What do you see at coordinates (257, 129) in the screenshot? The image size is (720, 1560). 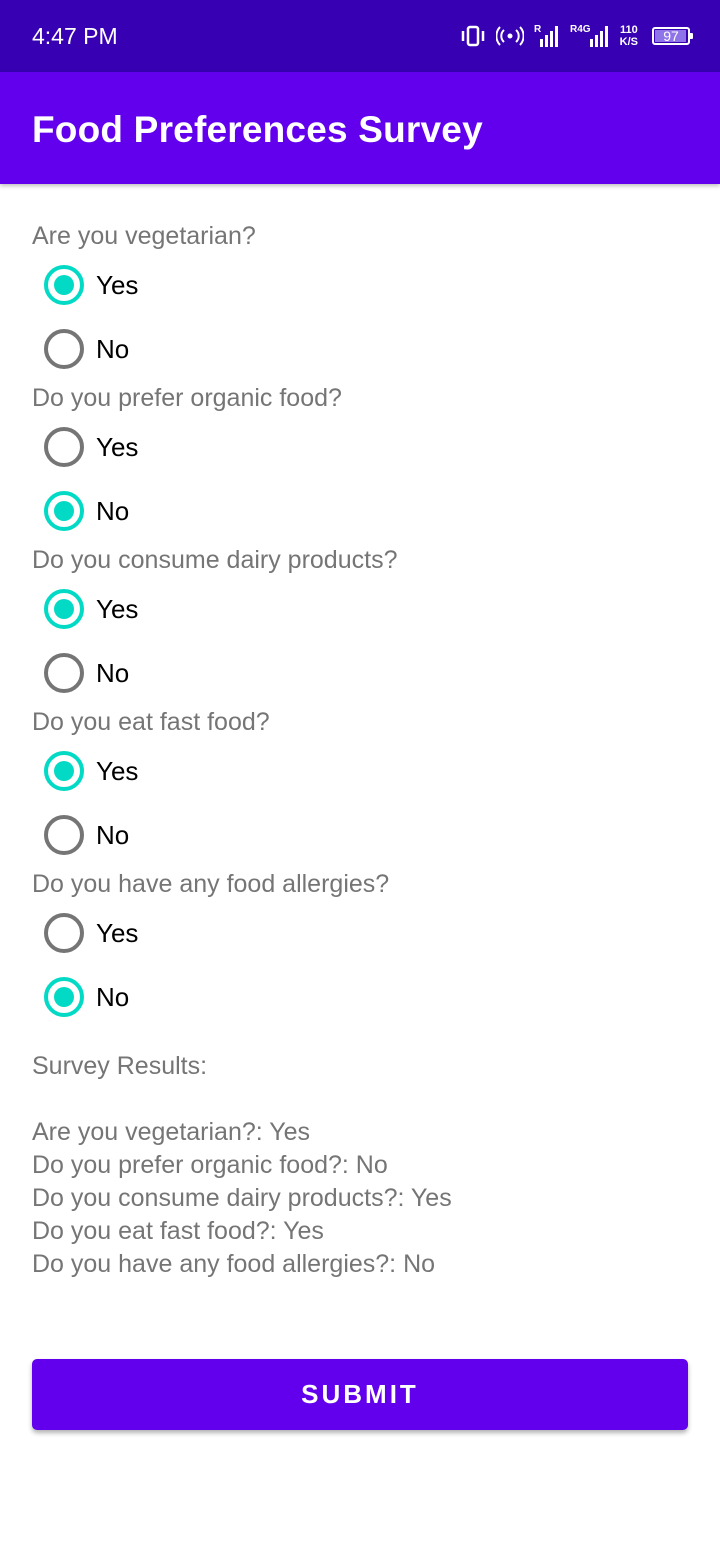 I see `page-title: Food Preferences Survey` at bounding box center [257, 129].